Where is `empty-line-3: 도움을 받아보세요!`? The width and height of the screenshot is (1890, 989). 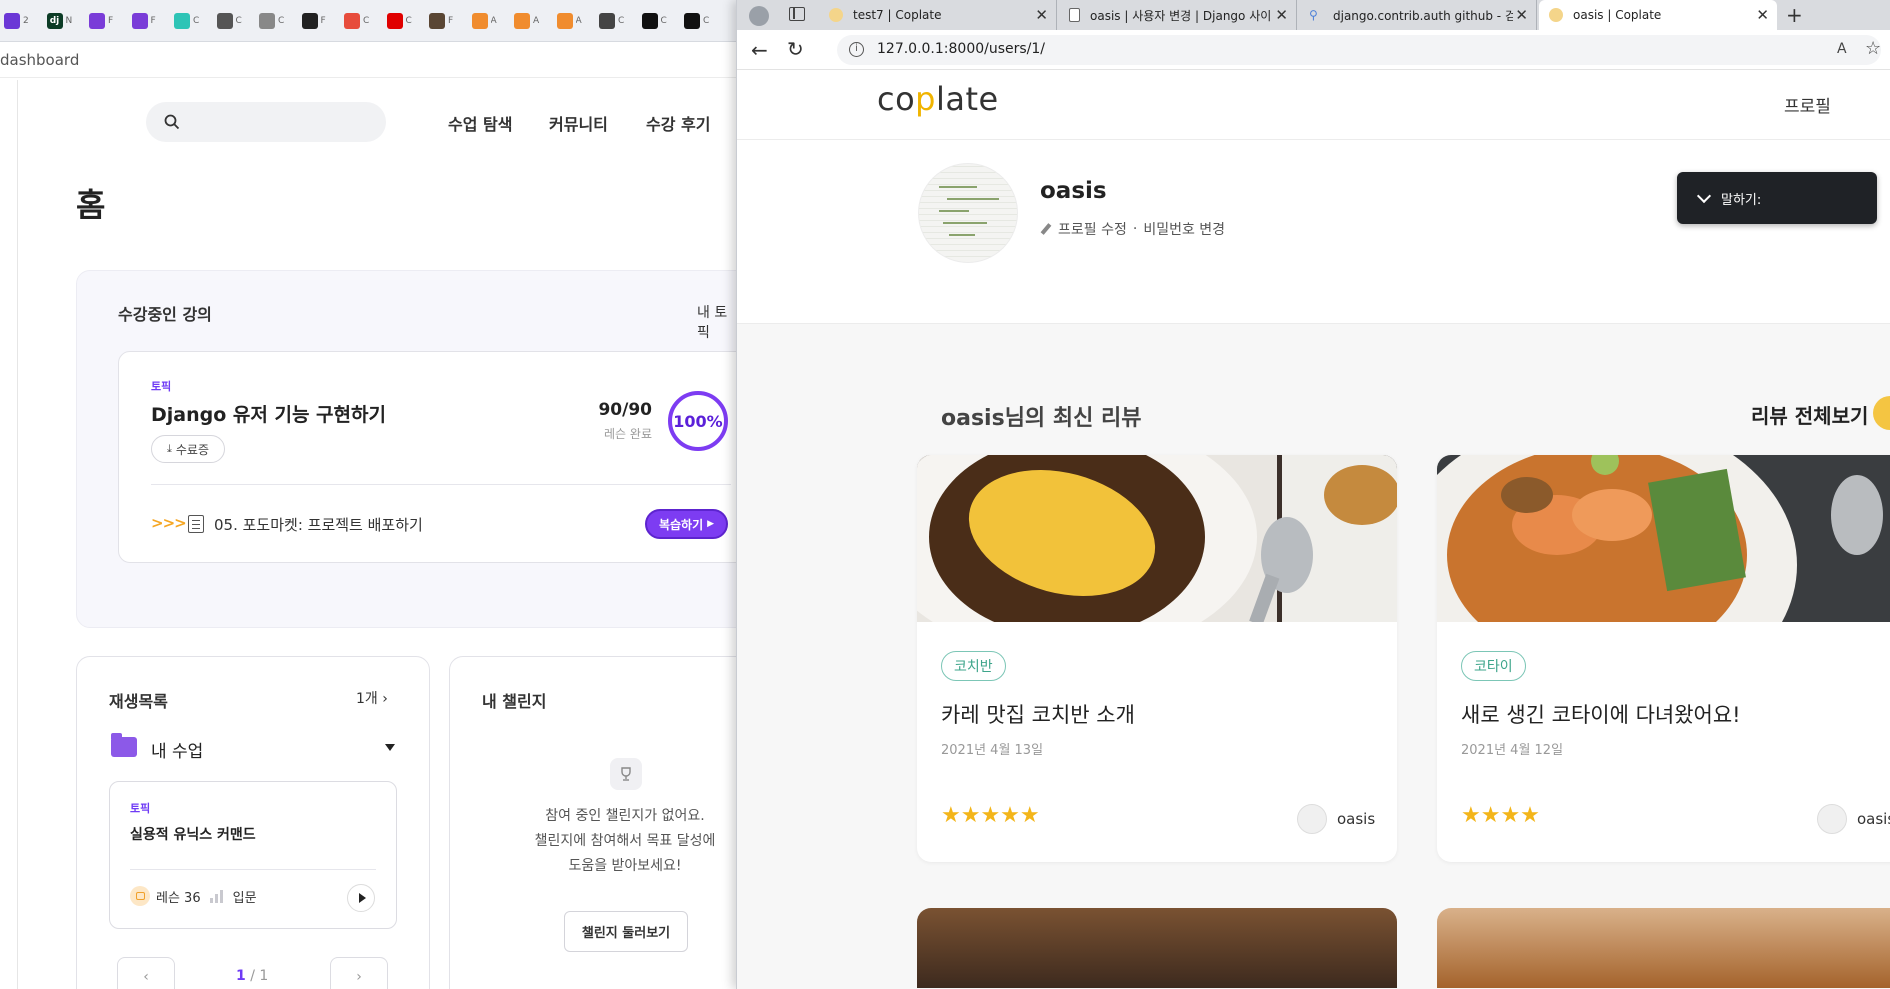 empty-line-3: 도움을 받아보세요! is located at coordinates (625, 866).